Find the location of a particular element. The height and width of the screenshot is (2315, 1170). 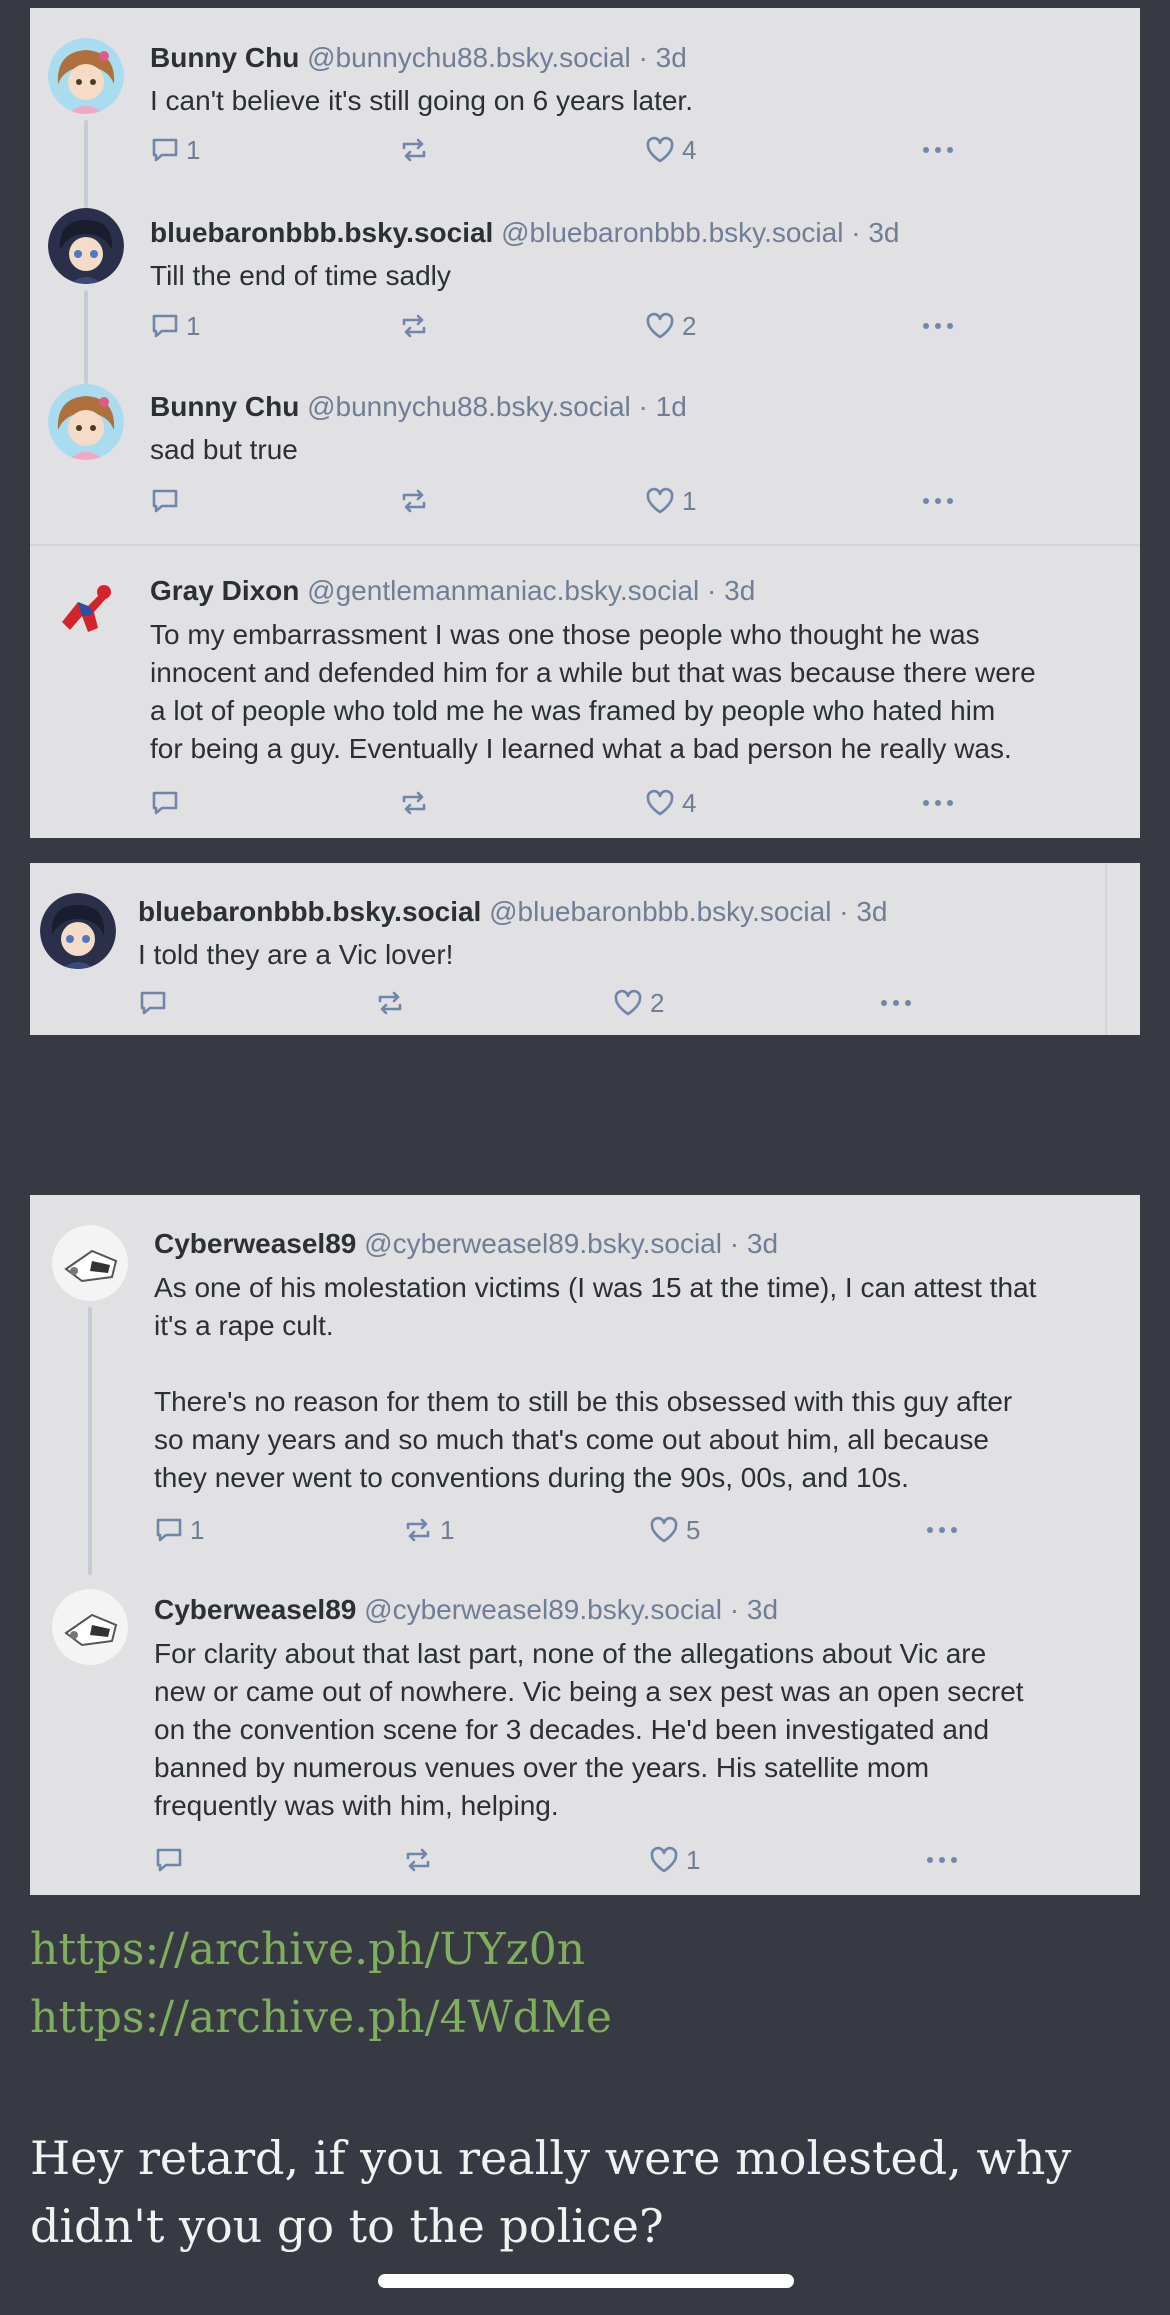

like-count: 1 is located at coordinates (693, 1859).